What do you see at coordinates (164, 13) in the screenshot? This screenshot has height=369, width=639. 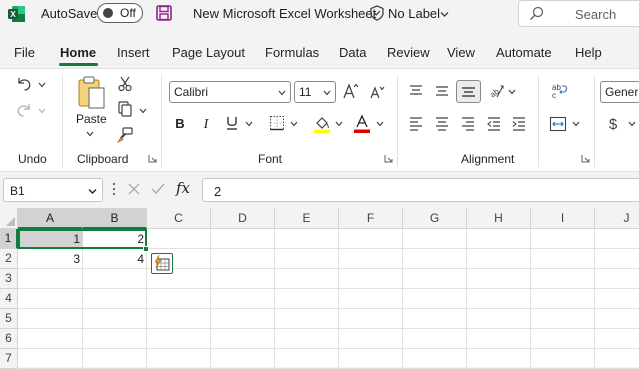 I see `save-icon` at bounding box center [164, 13].